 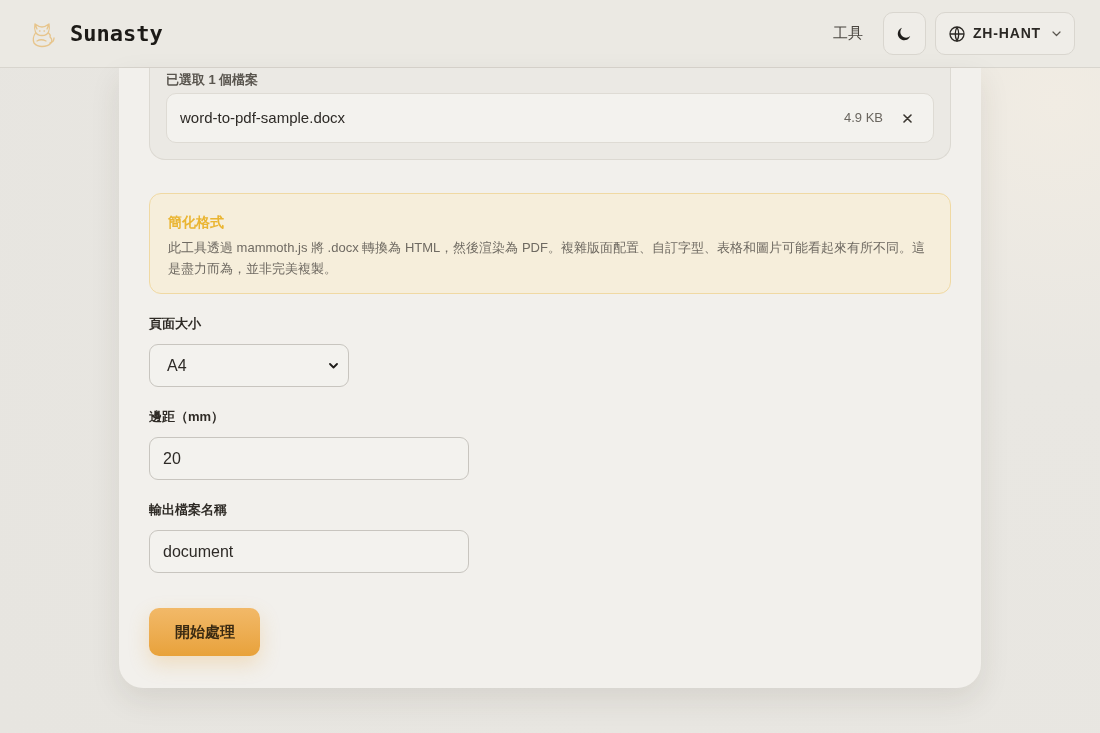 I want to click on selected-files-label: 已選取 1 個檔案, so click(x=213, y=80).